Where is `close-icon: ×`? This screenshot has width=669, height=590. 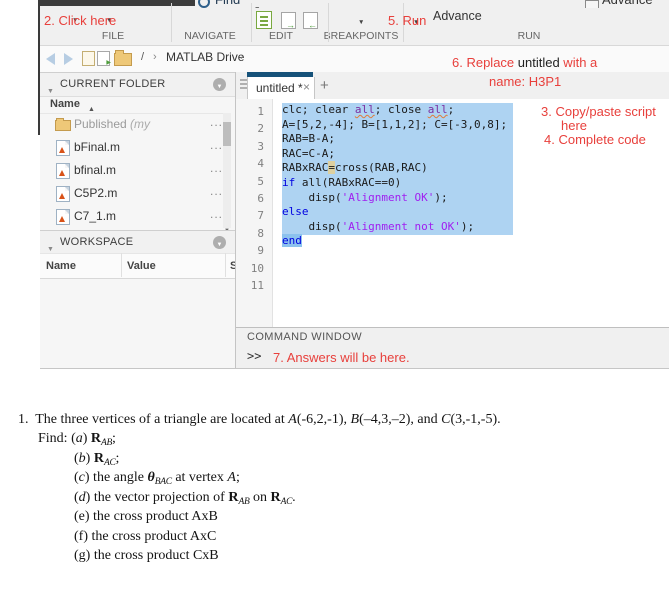
close-icon: × is located at coordinates (306, 87).